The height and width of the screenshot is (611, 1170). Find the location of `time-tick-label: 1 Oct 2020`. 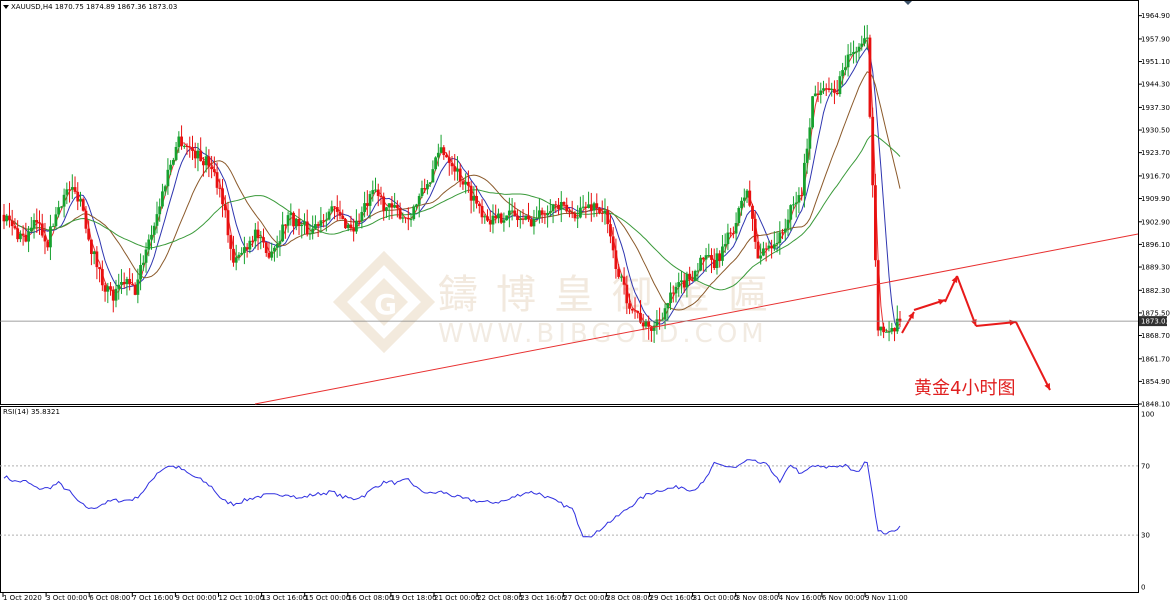

time-tick-label: 1 Oct 2020 is located at coordinates (22, 598).